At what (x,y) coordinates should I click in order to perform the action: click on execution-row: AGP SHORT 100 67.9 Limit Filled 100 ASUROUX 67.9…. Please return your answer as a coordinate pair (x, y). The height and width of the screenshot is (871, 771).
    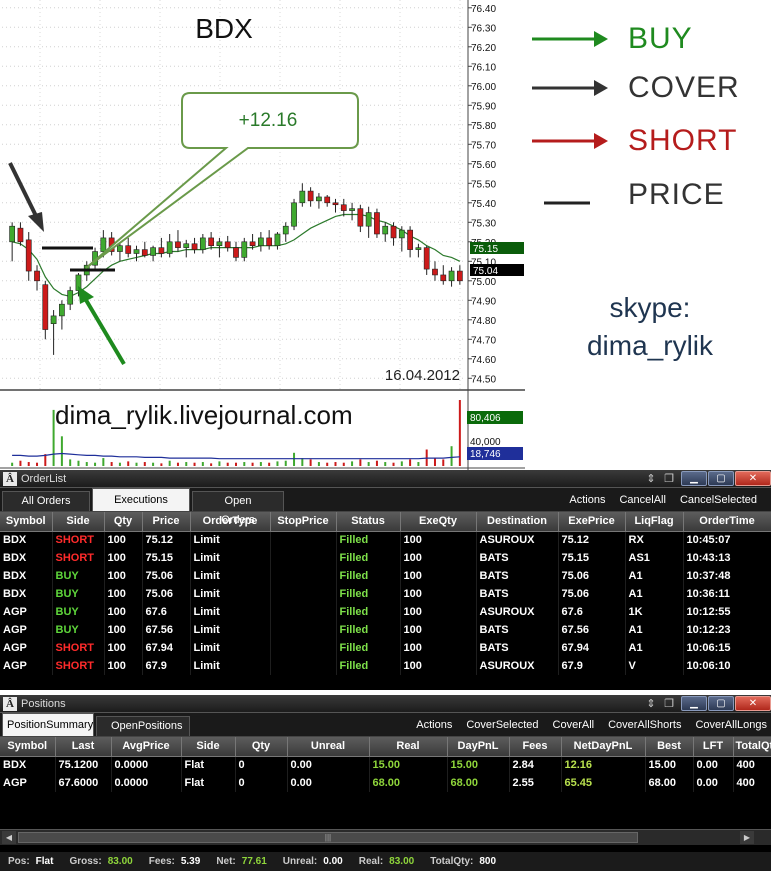
    Looking at the image, I should click on (385, 666).